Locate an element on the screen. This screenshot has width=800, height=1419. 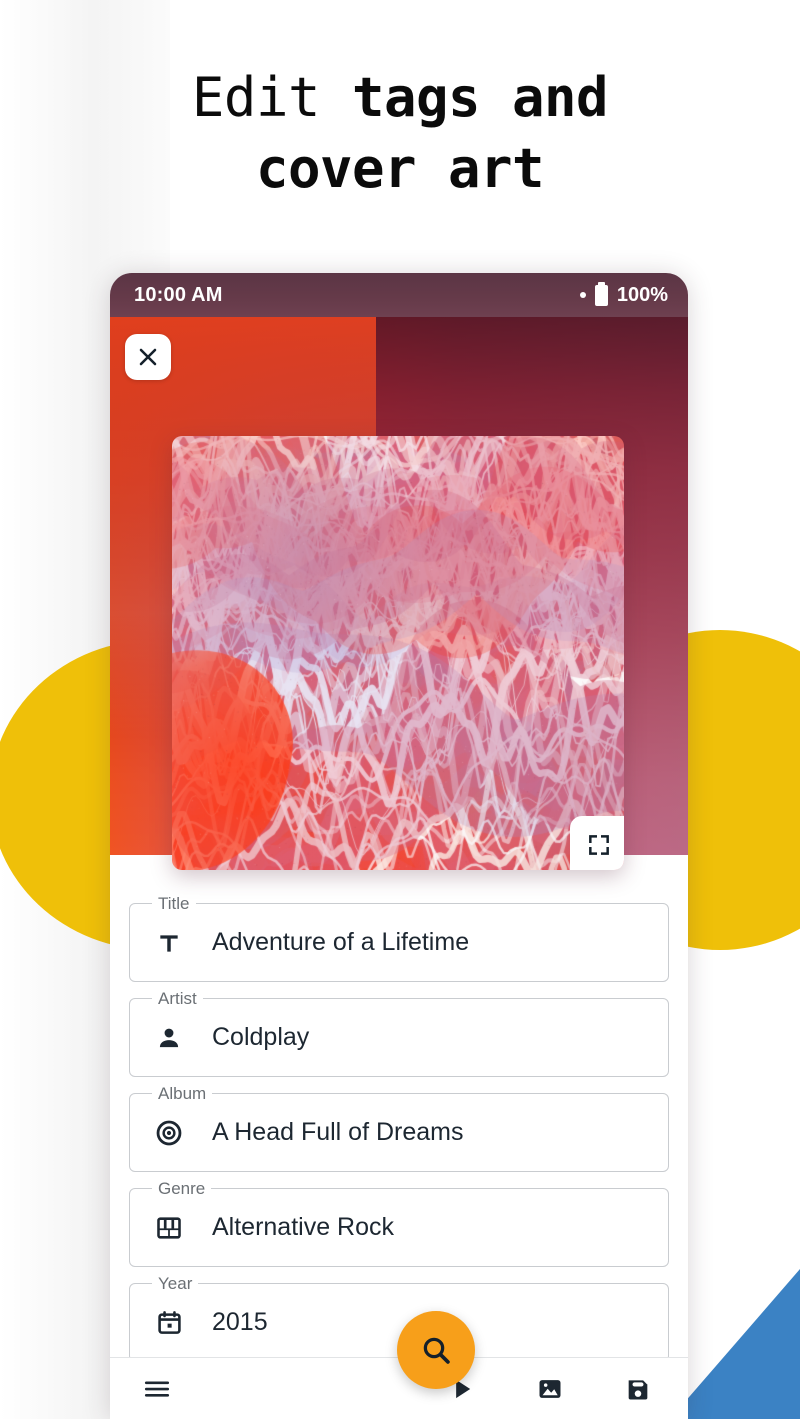
pick-image-button is located at coordinates (550, 1389).